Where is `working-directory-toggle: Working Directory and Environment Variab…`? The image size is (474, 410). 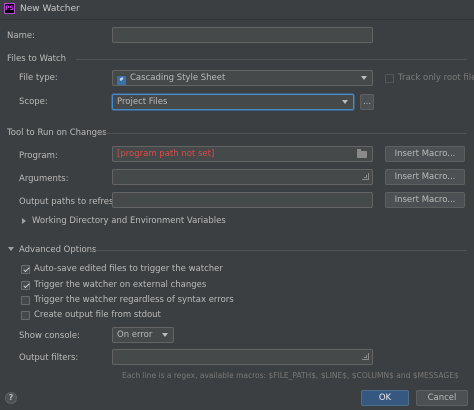 working-directory-toggle: Working Directory and Environment Variab… is located at coordinates (129, 221).